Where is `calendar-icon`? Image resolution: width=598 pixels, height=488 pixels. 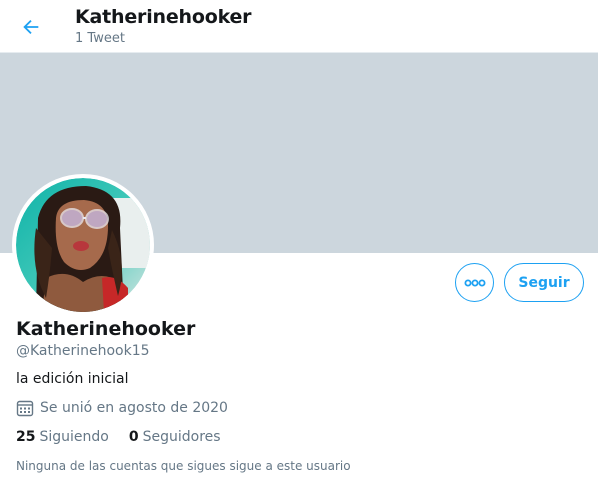
calendar-icon is located at coordinates (25, 408).